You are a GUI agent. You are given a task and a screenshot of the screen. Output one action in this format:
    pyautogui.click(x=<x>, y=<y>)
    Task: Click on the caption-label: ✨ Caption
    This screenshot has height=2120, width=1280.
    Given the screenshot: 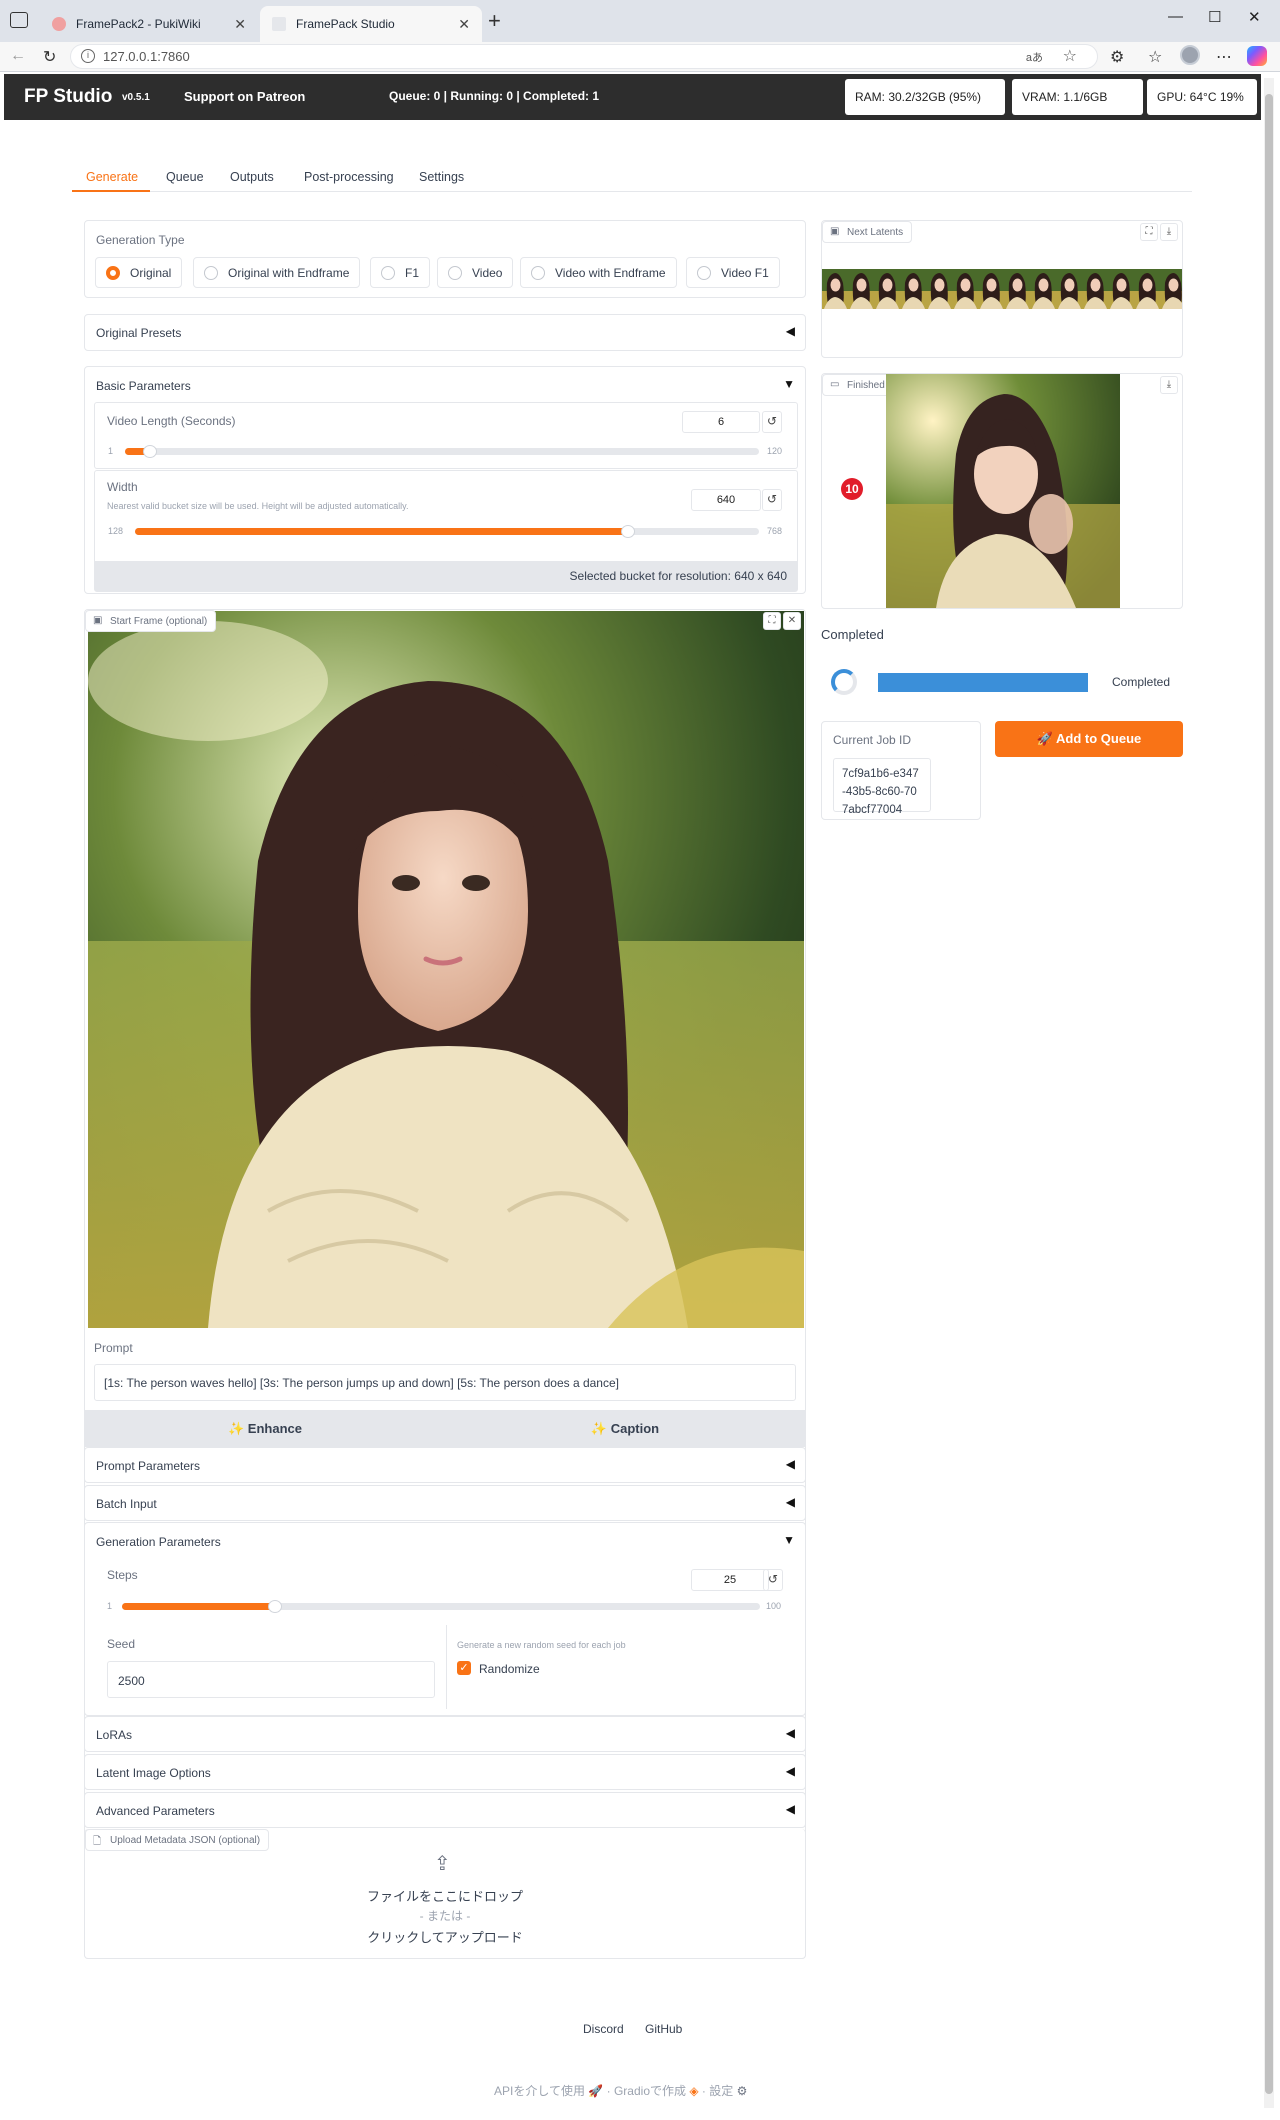 What is the action you would take?
    pyautogui.click(x=625, y=1428)
    